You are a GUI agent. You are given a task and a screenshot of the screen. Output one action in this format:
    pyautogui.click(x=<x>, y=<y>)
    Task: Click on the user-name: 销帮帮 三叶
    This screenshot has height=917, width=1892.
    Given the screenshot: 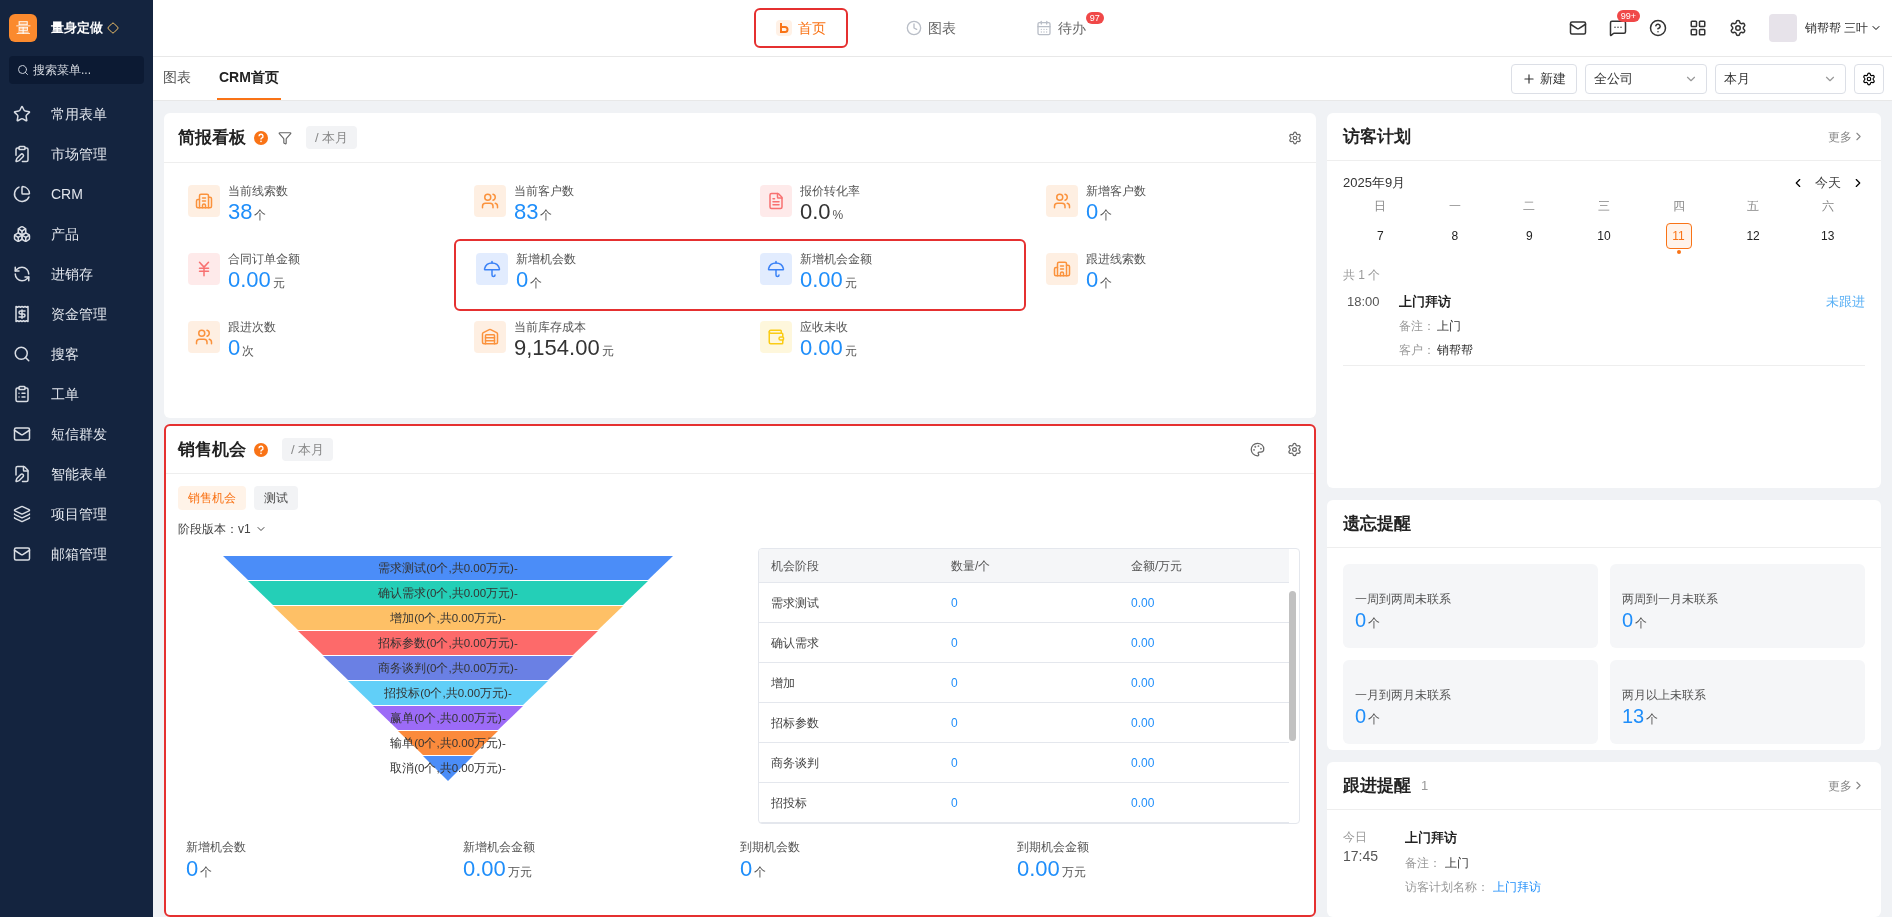 What is the action you would take?
    pyautogui.click(x=1836, y=28)
    